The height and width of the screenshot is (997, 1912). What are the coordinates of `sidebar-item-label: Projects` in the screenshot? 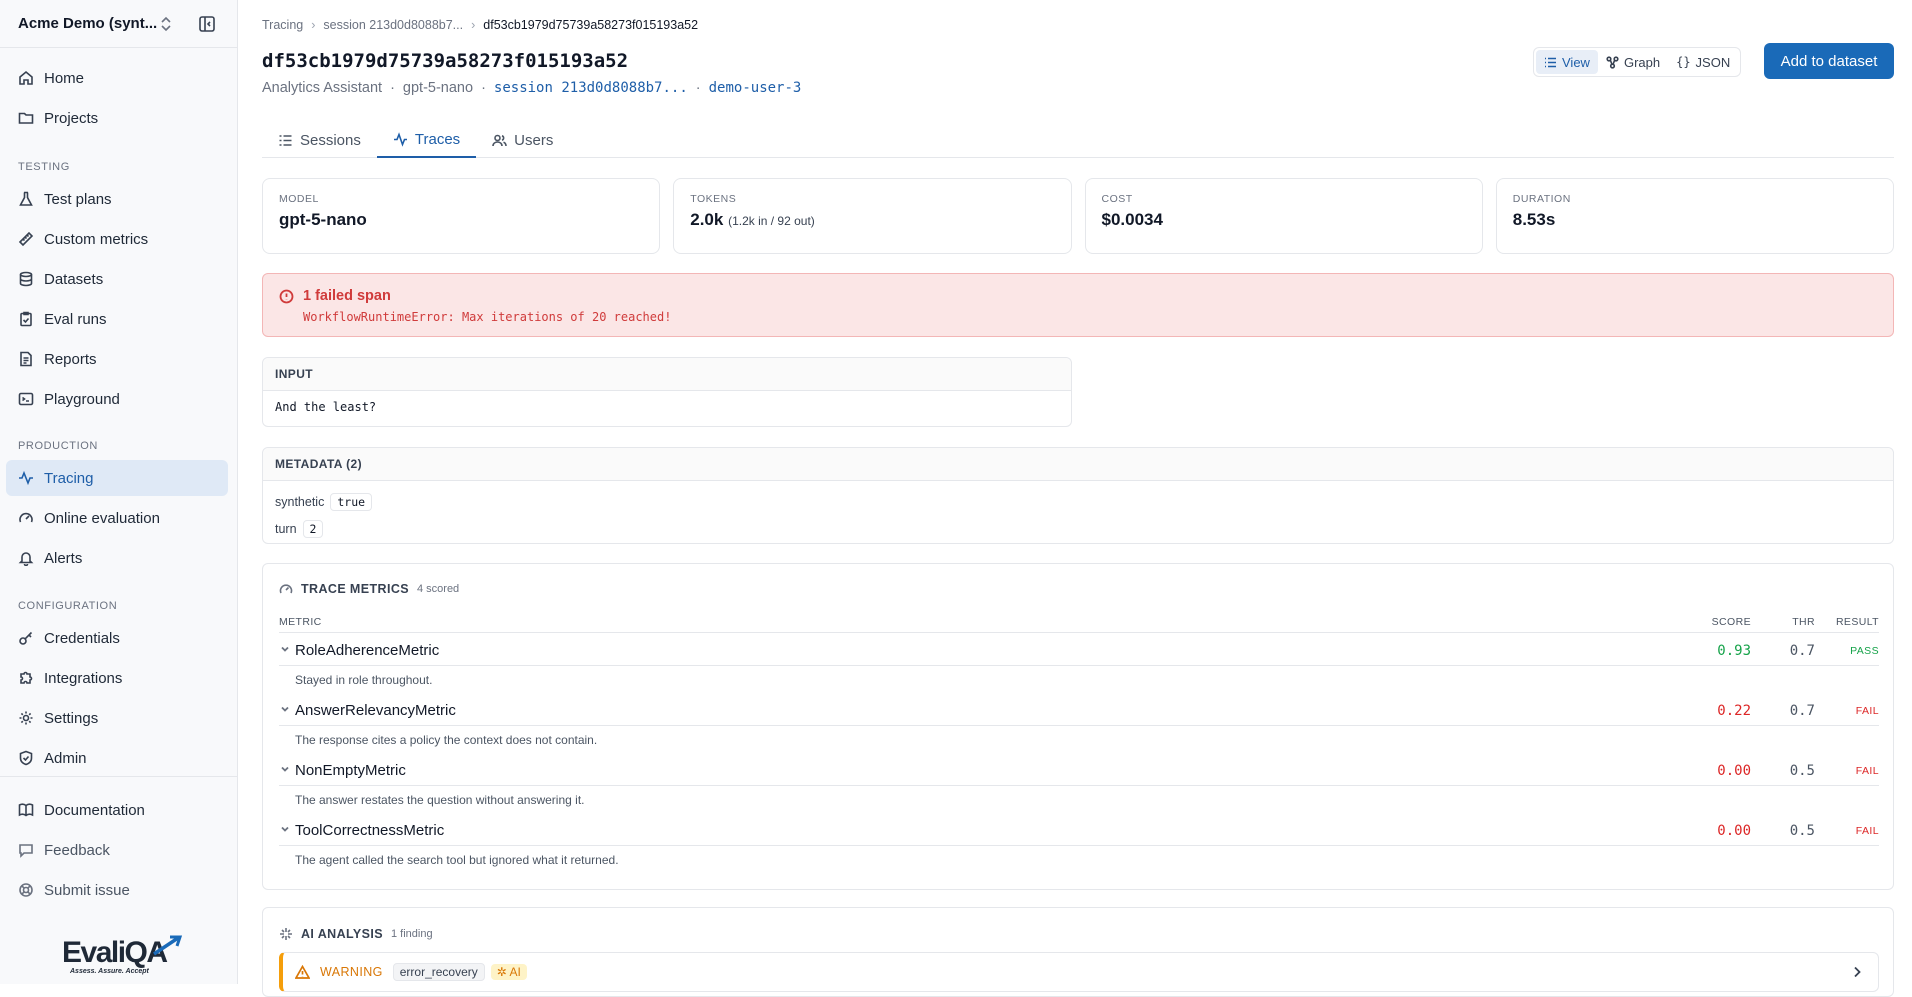 It's located at (71, 118).